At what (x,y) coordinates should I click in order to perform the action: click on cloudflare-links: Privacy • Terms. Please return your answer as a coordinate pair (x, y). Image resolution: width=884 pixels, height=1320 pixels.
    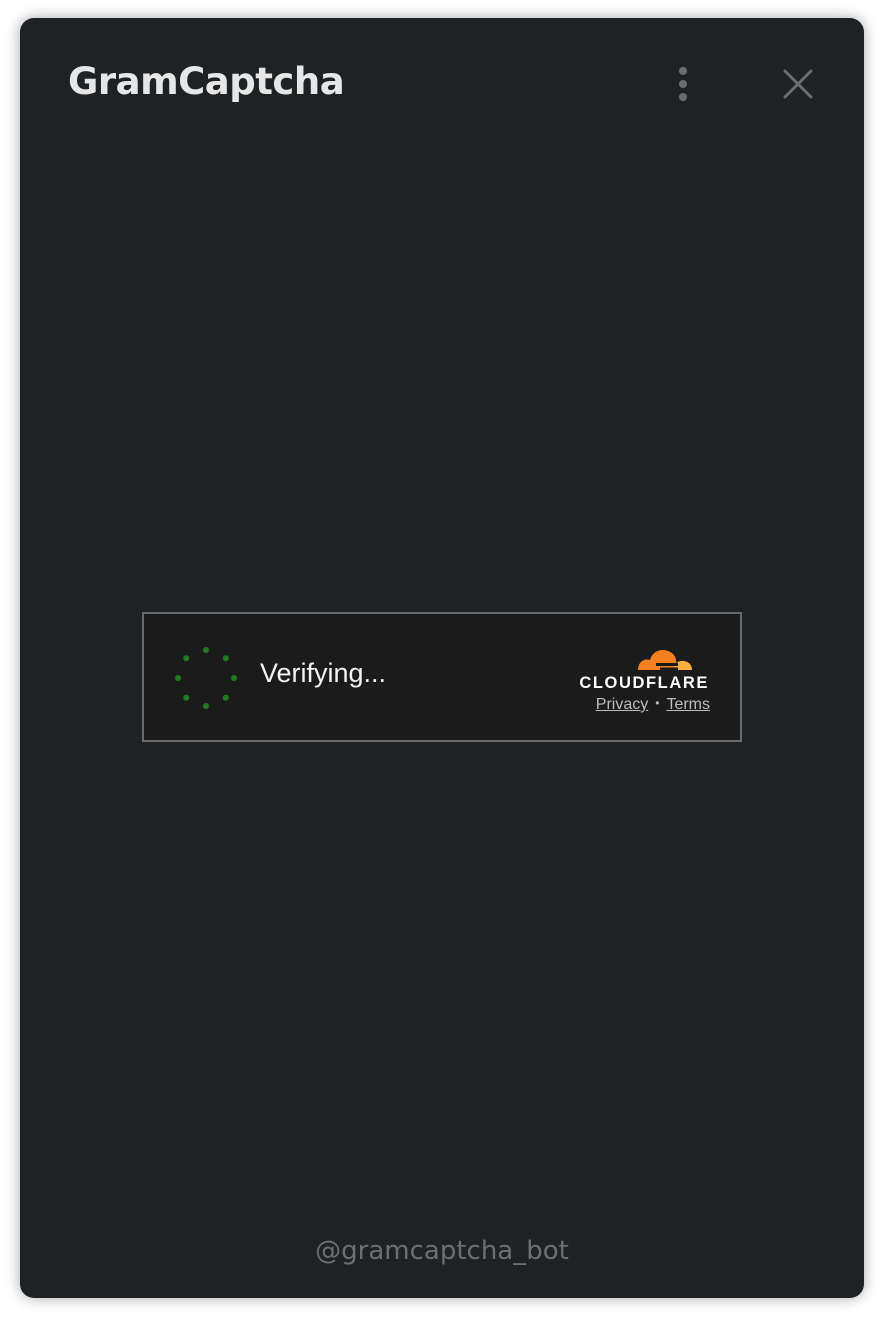
    Looking at the image, I should click on (637, 705).